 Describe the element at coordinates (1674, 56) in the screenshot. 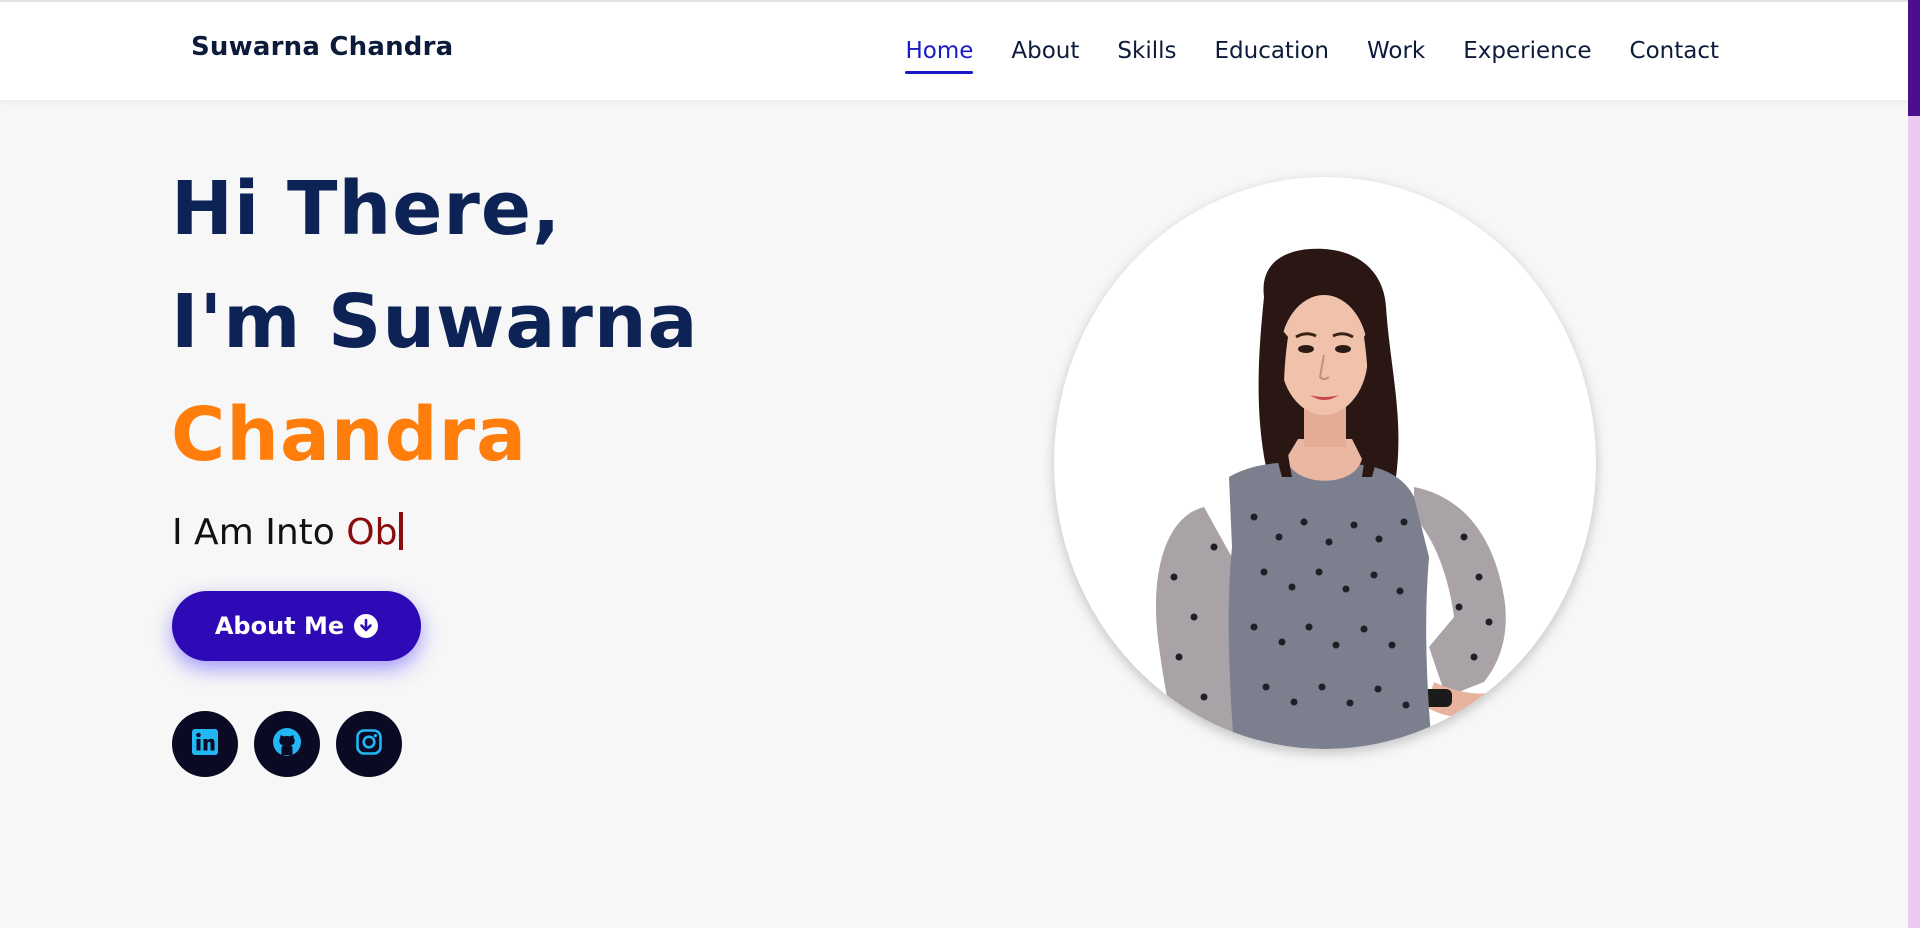

I see `nav-contact: Contact` at that location.